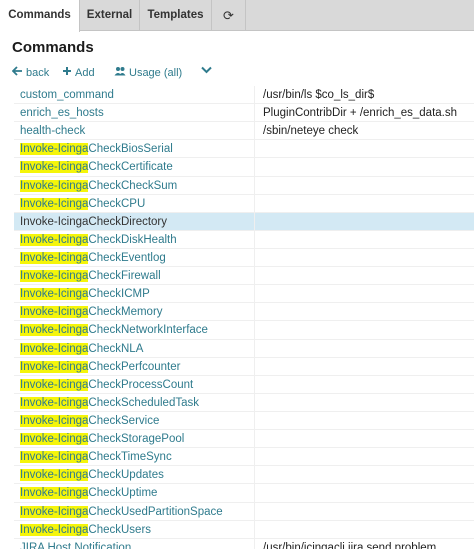 This screenshot has height=549, width=474. I want to click on command-name: Invoke-IcingaCheckCertificate, so click(134, 167).